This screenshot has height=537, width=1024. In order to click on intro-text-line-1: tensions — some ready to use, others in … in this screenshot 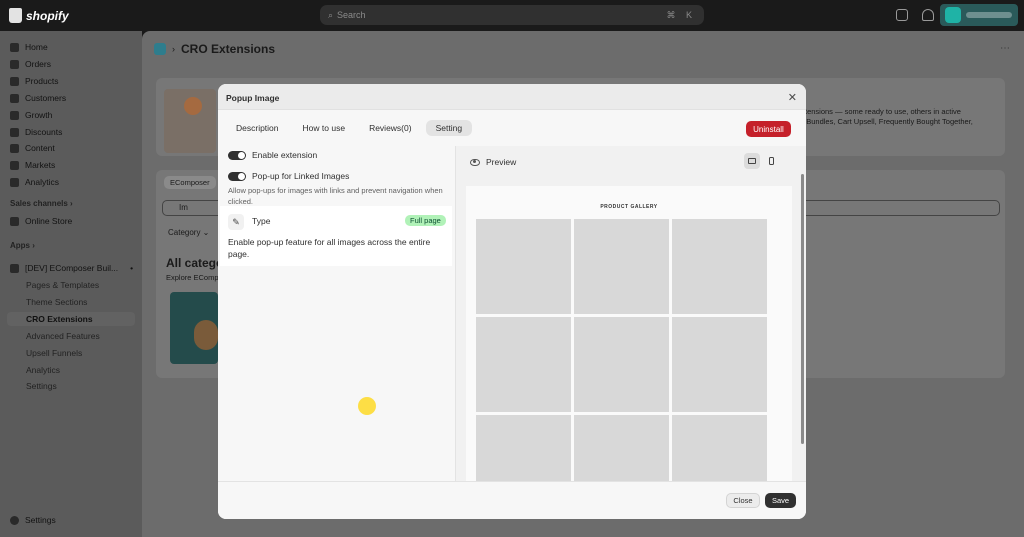, I will do `click(883, 111)`.